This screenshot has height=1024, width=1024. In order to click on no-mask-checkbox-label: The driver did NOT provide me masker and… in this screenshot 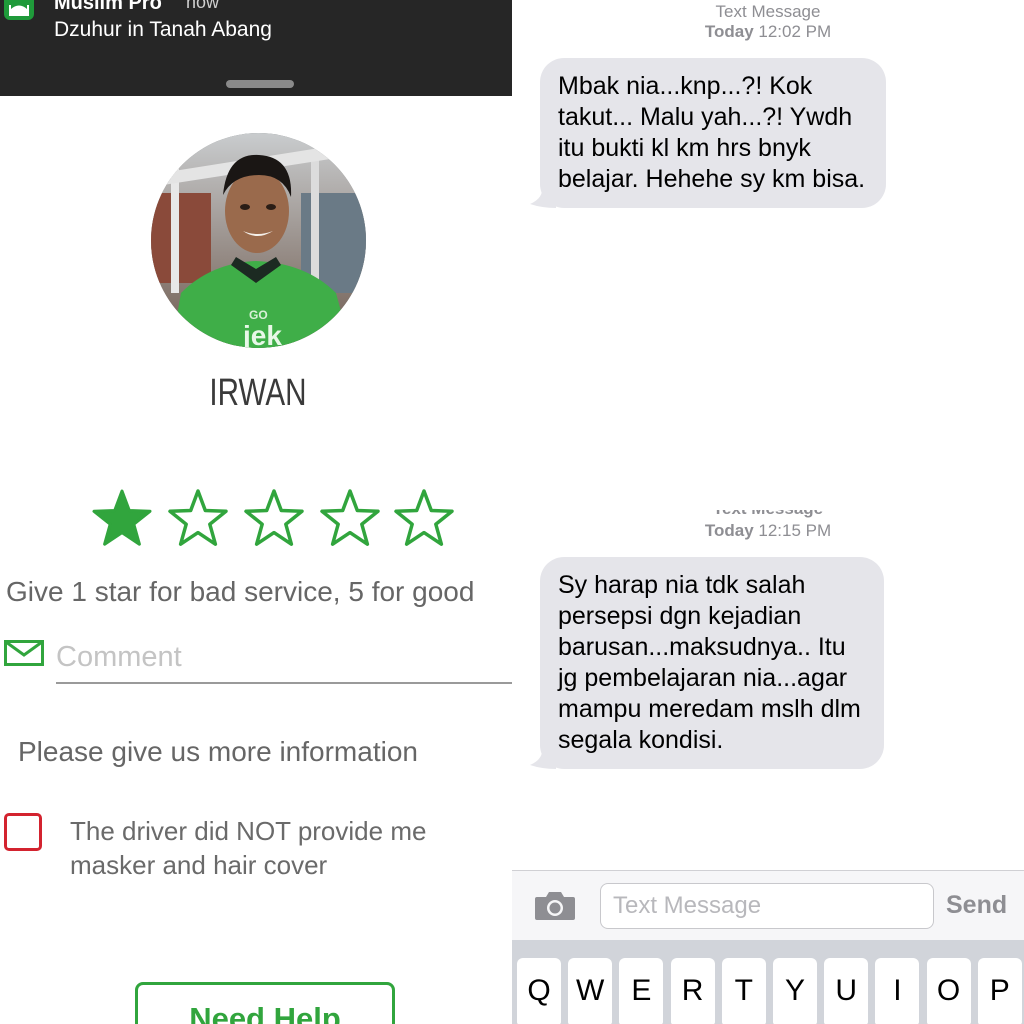, I will do `click(285, 848)`.